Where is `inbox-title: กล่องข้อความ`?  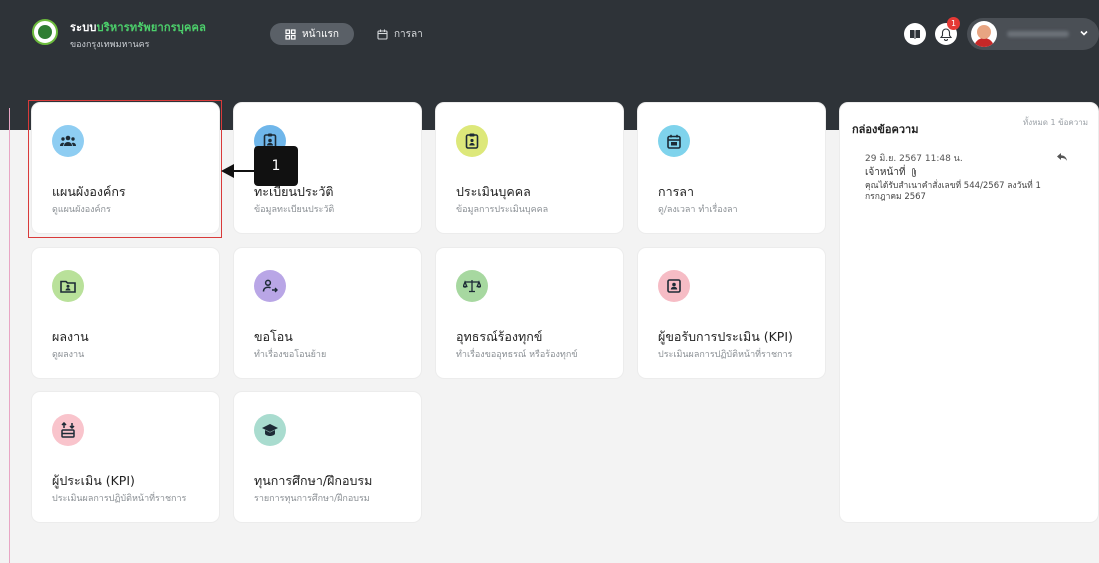
inbox-title: กล่องข้อความ is located at coordinates (885, 129).